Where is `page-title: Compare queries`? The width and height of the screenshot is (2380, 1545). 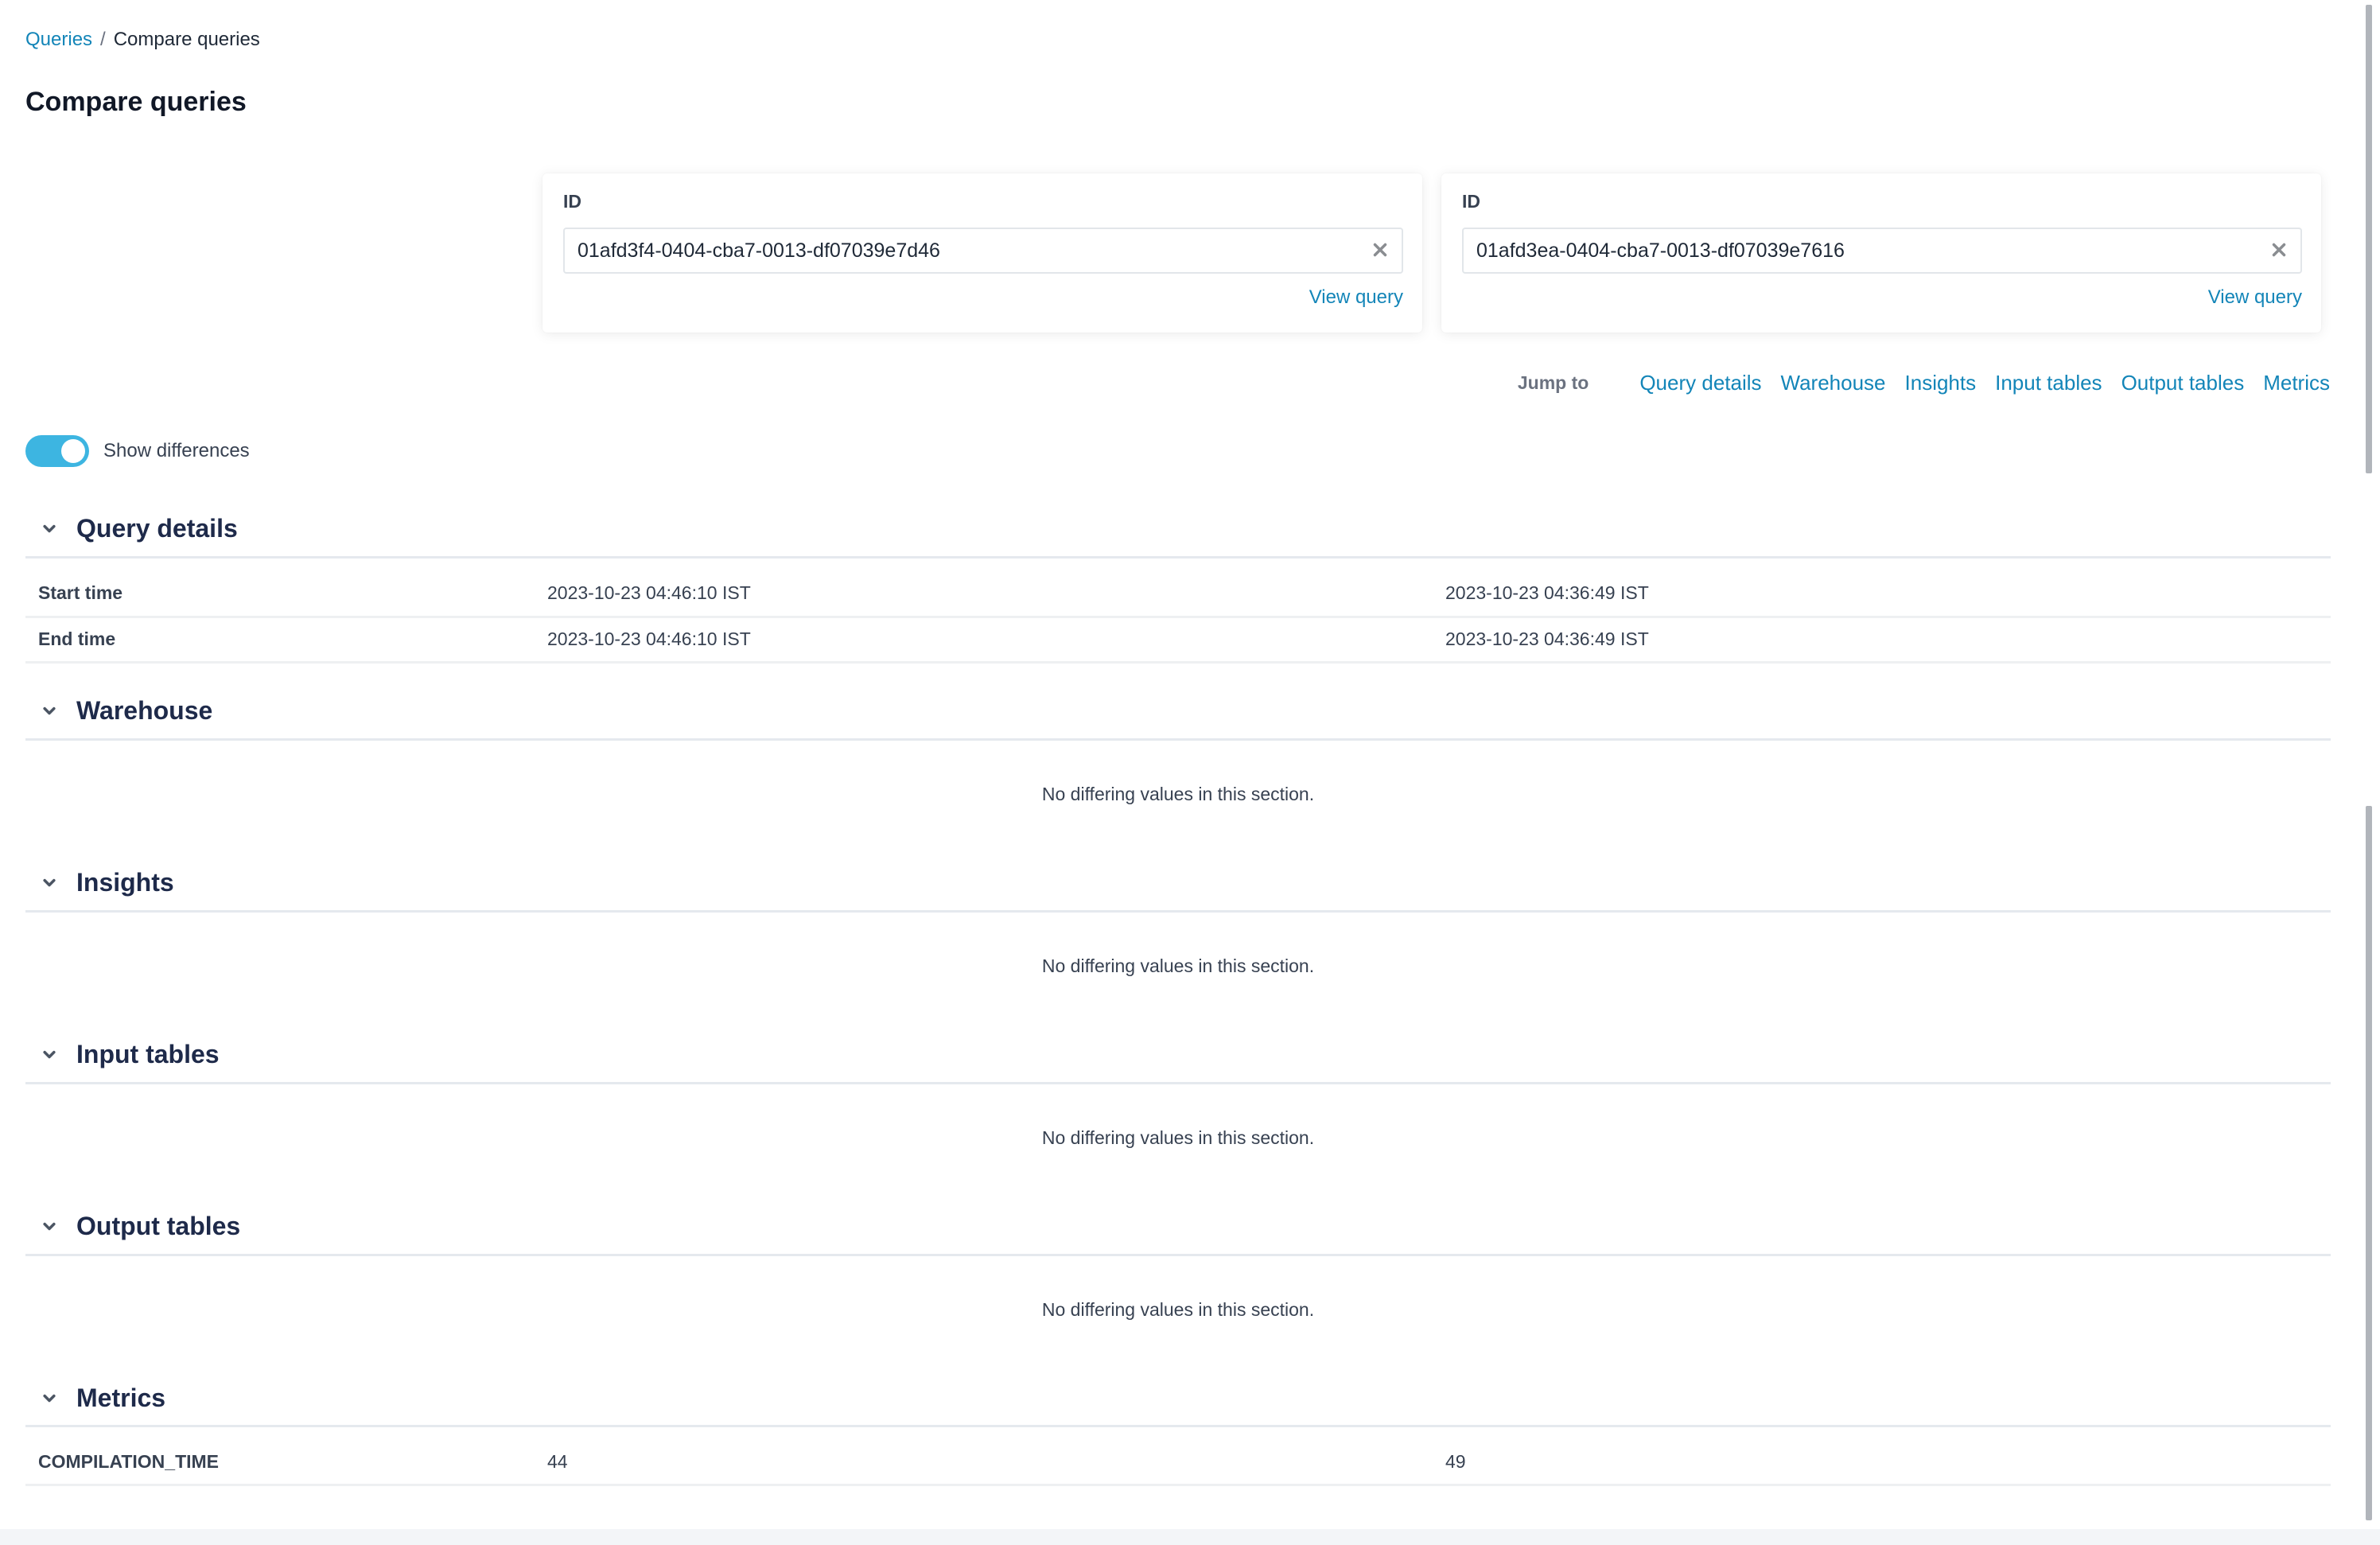 page-title: Compare queries is located at coordinates (136, 102).